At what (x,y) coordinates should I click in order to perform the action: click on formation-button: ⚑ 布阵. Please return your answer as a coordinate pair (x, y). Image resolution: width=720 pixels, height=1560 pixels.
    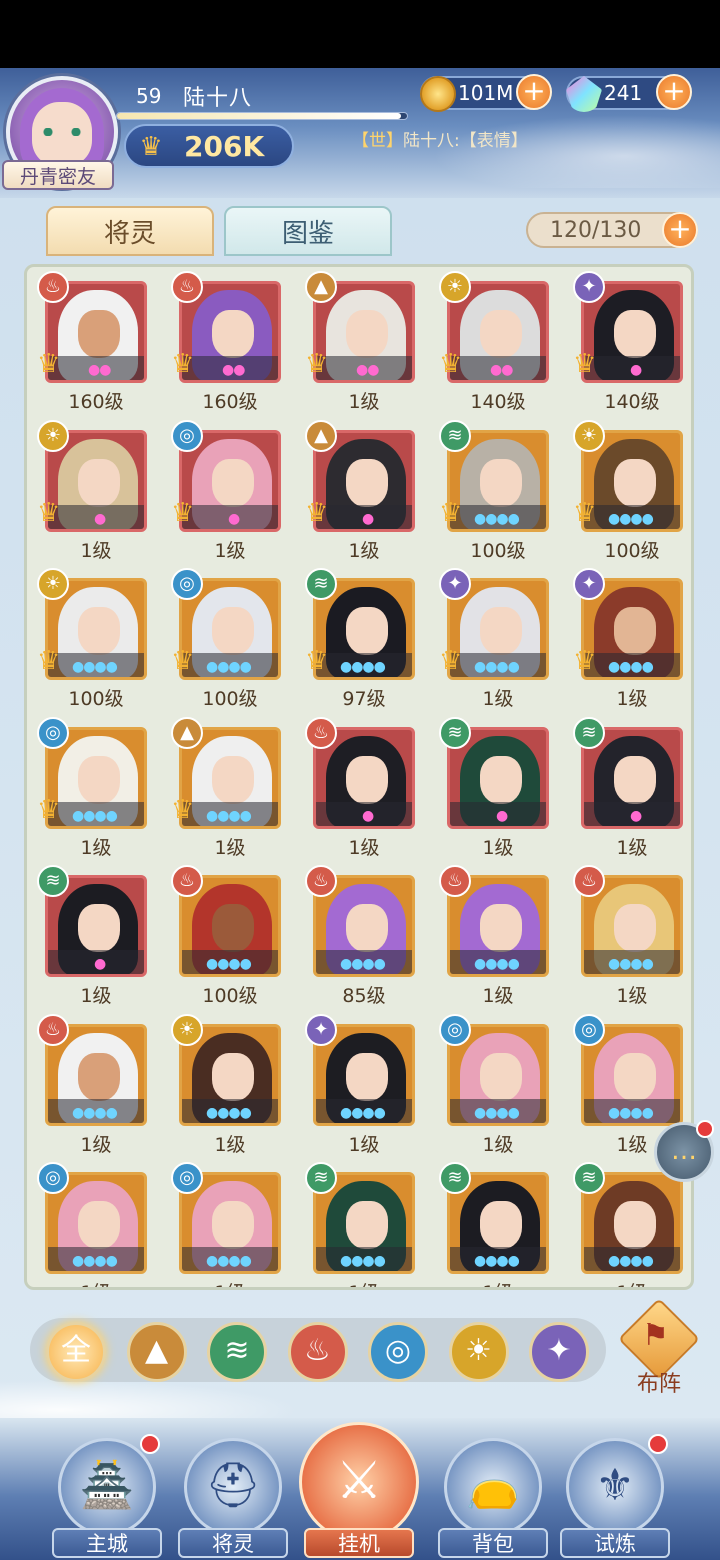
    Looking at the image, I should click on (659, 1347).